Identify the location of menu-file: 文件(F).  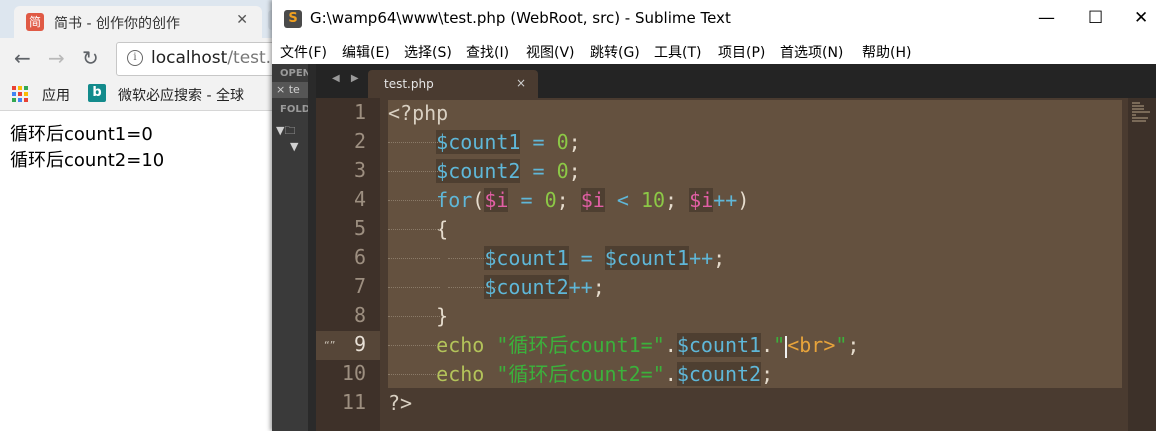
(303, 52).